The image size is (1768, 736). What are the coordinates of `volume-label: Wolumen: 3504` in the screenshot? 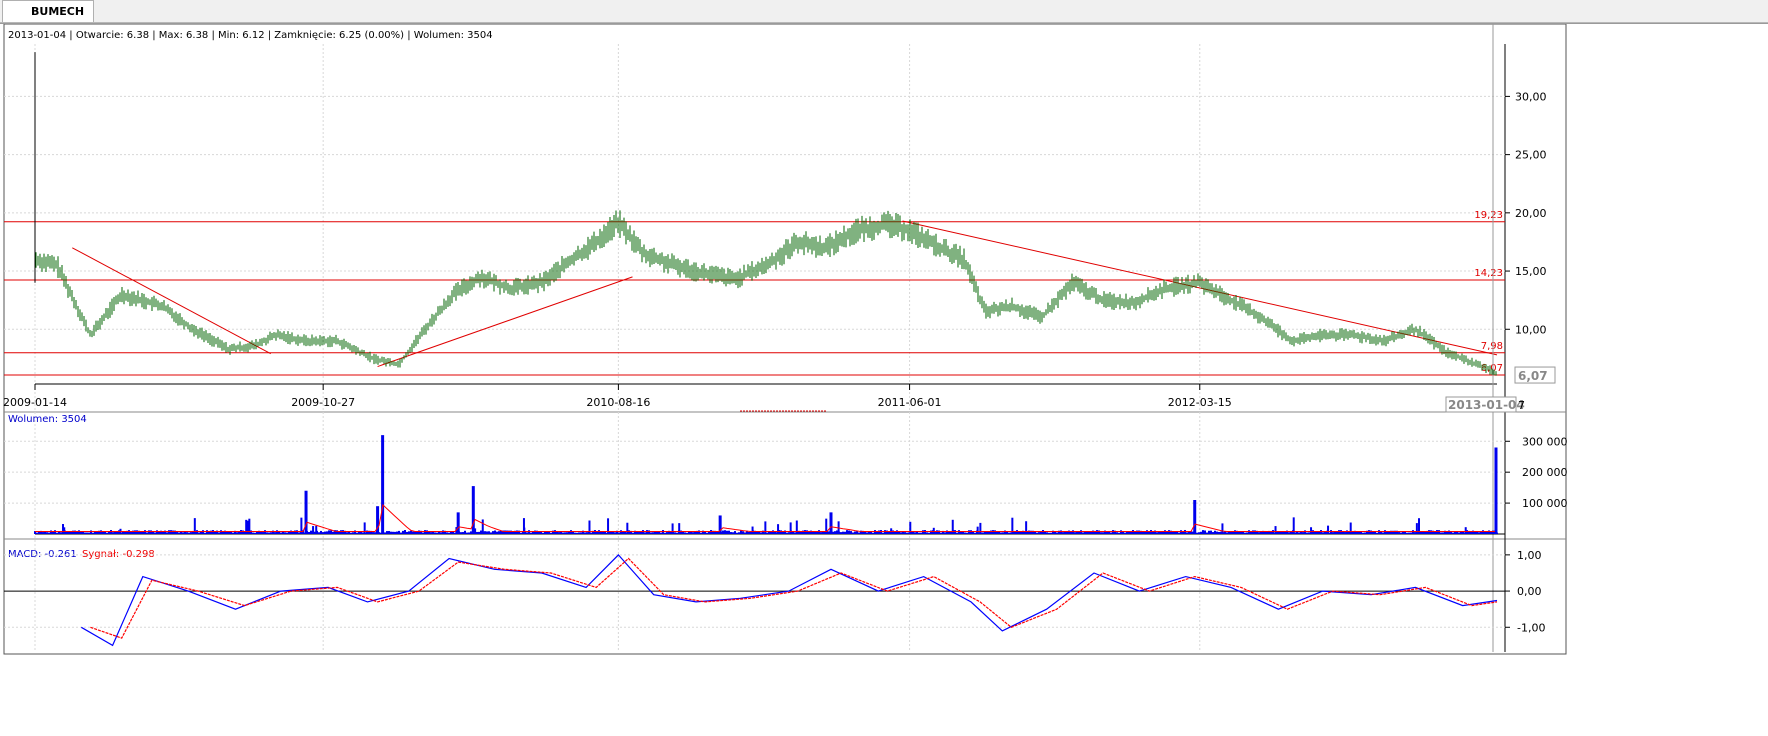 It's located at (47, 419).